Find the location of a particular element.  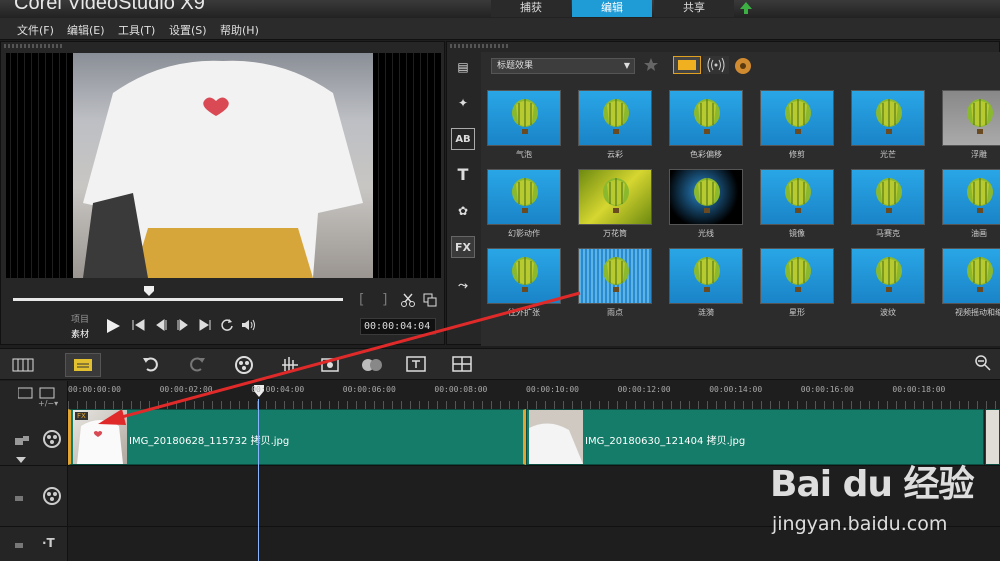

copy-icon is located at coordinates (430, 300).